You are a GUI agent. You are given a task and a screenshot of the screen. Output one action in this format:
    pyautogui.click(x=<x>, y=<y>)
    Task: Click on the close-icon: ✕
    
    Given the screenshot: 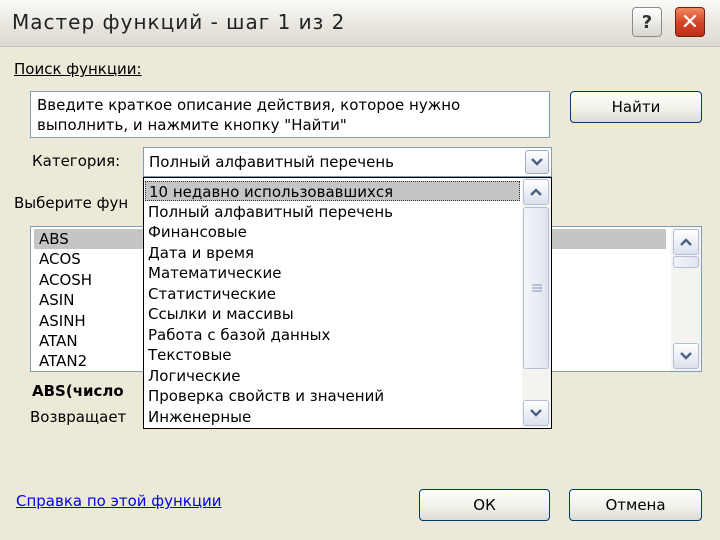 What is the action you would take?
    pyautogui.click(x=690, y=22)
    